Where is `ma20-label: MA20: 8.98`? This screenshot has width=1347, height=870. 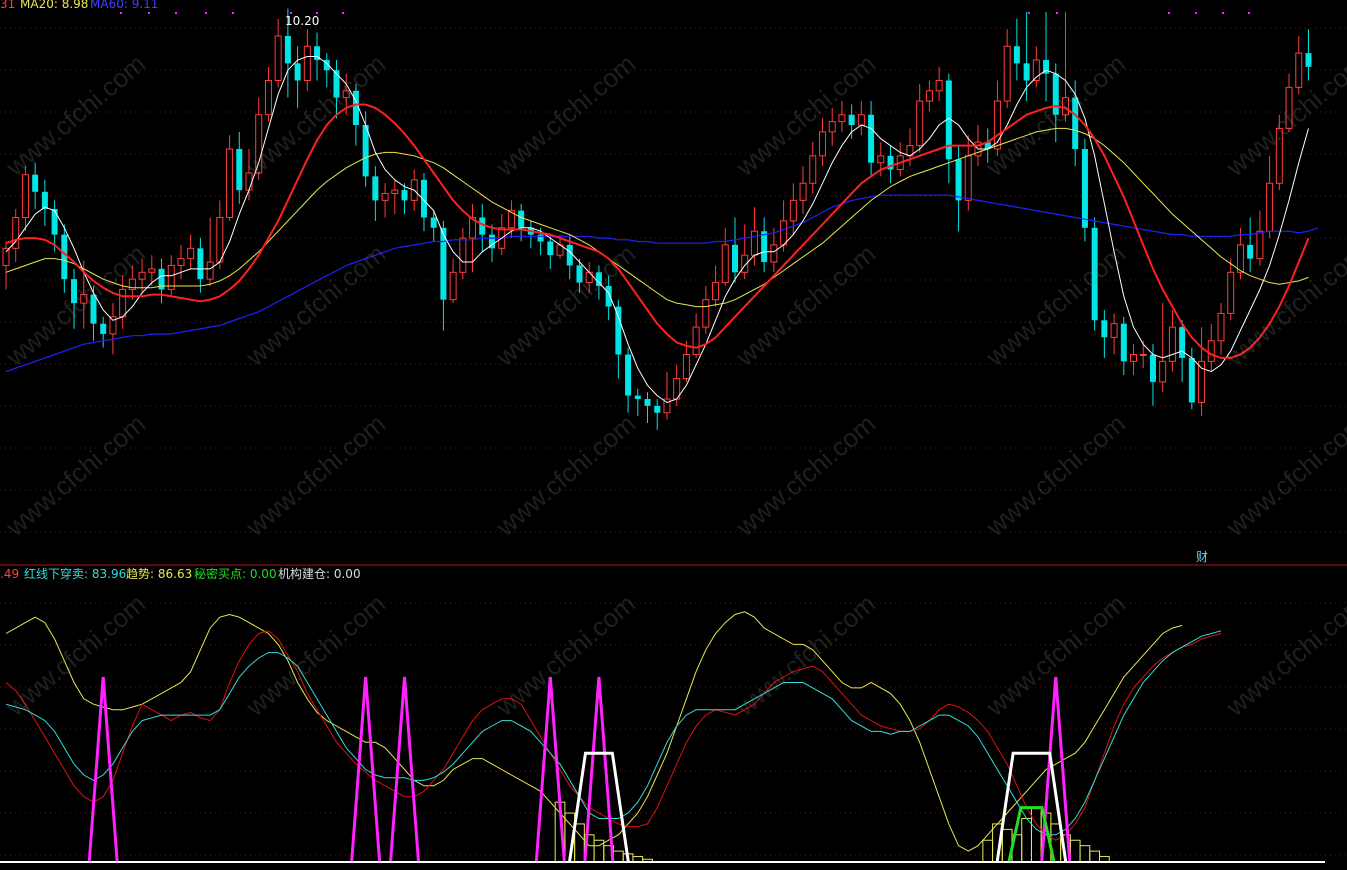
ma20-label: MA20: 8.98 is located at coordinates (54, 5).